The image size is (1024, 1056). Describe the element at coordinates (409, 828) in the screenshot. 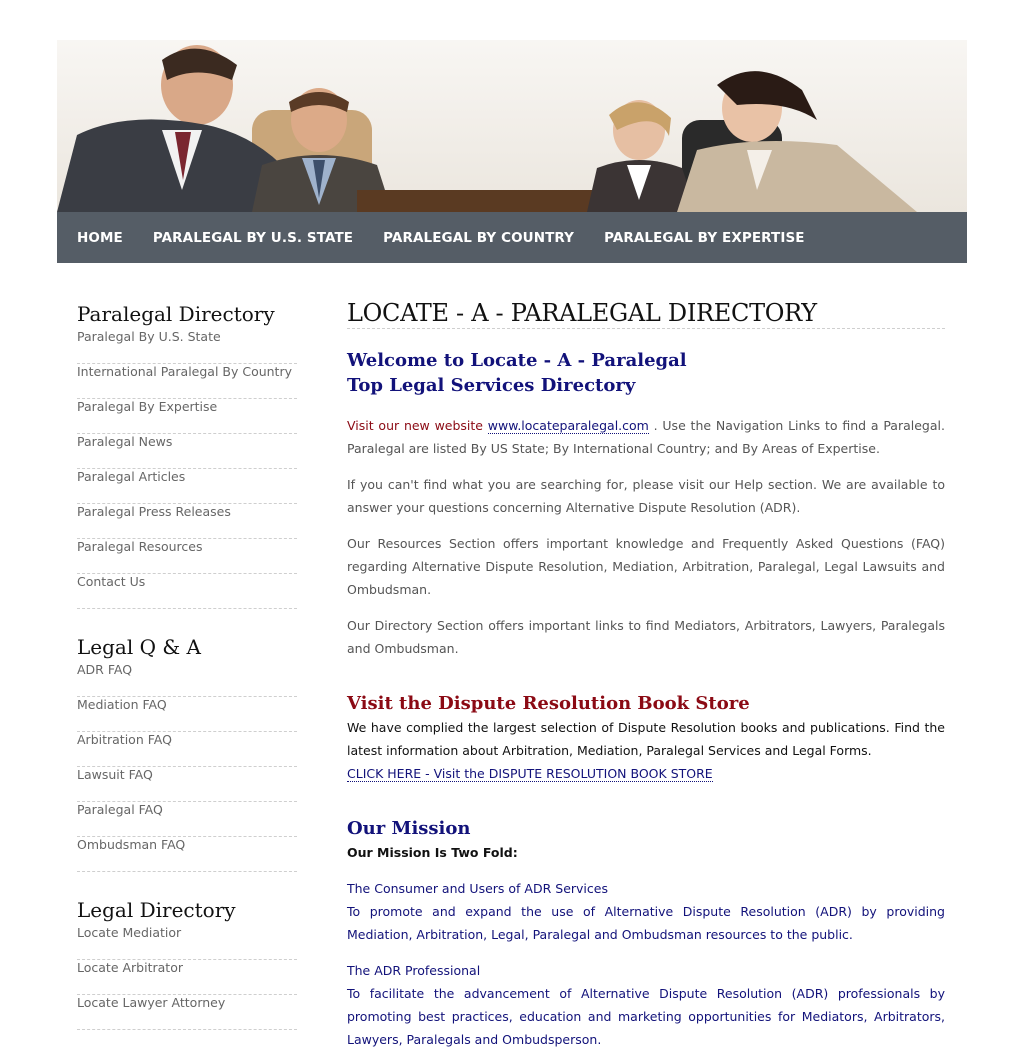

I see `mission-heading: Our Mission` at that location.